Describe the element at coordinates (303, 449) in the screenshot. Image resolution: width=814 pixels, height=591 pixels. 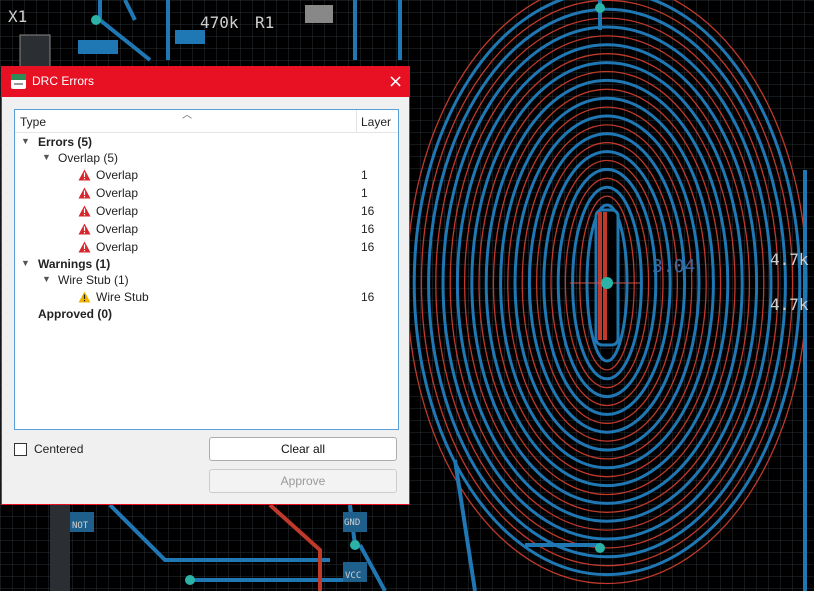
I see `clear-all-button: Clear all` at that location.